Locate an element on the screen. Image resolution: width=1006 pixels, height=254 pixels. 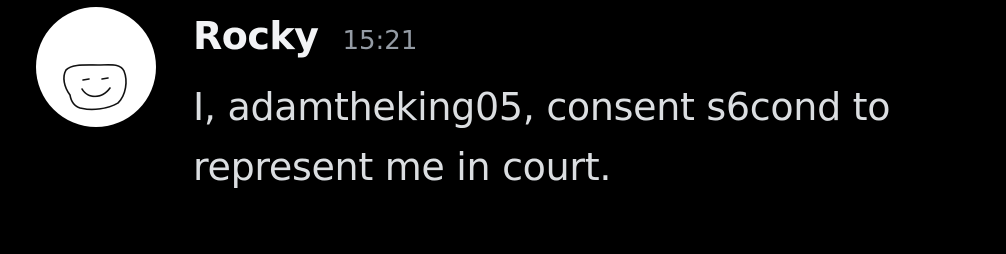
username: Rocky is located at coordinates (256, 36).